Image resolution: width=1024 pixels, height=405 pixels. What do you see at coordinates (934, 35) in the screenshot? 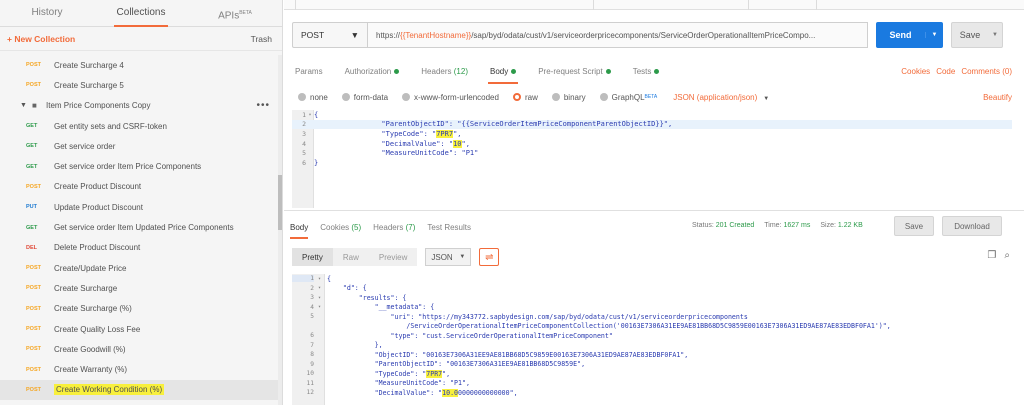
I see `send-dropdown-icon: ▼` at bounding box center [934, 35].